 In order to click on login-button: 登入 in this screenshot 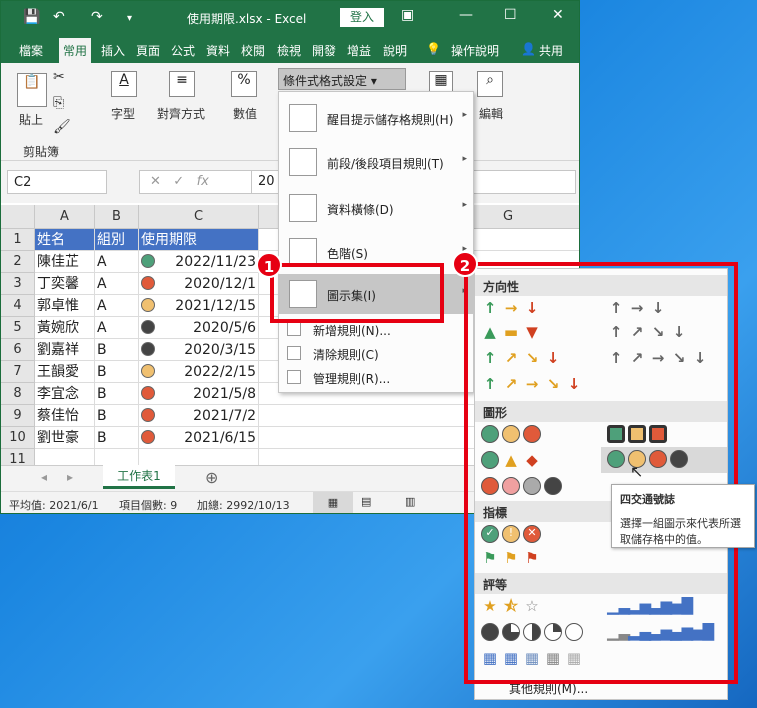, I will do `click(362, 17)`.